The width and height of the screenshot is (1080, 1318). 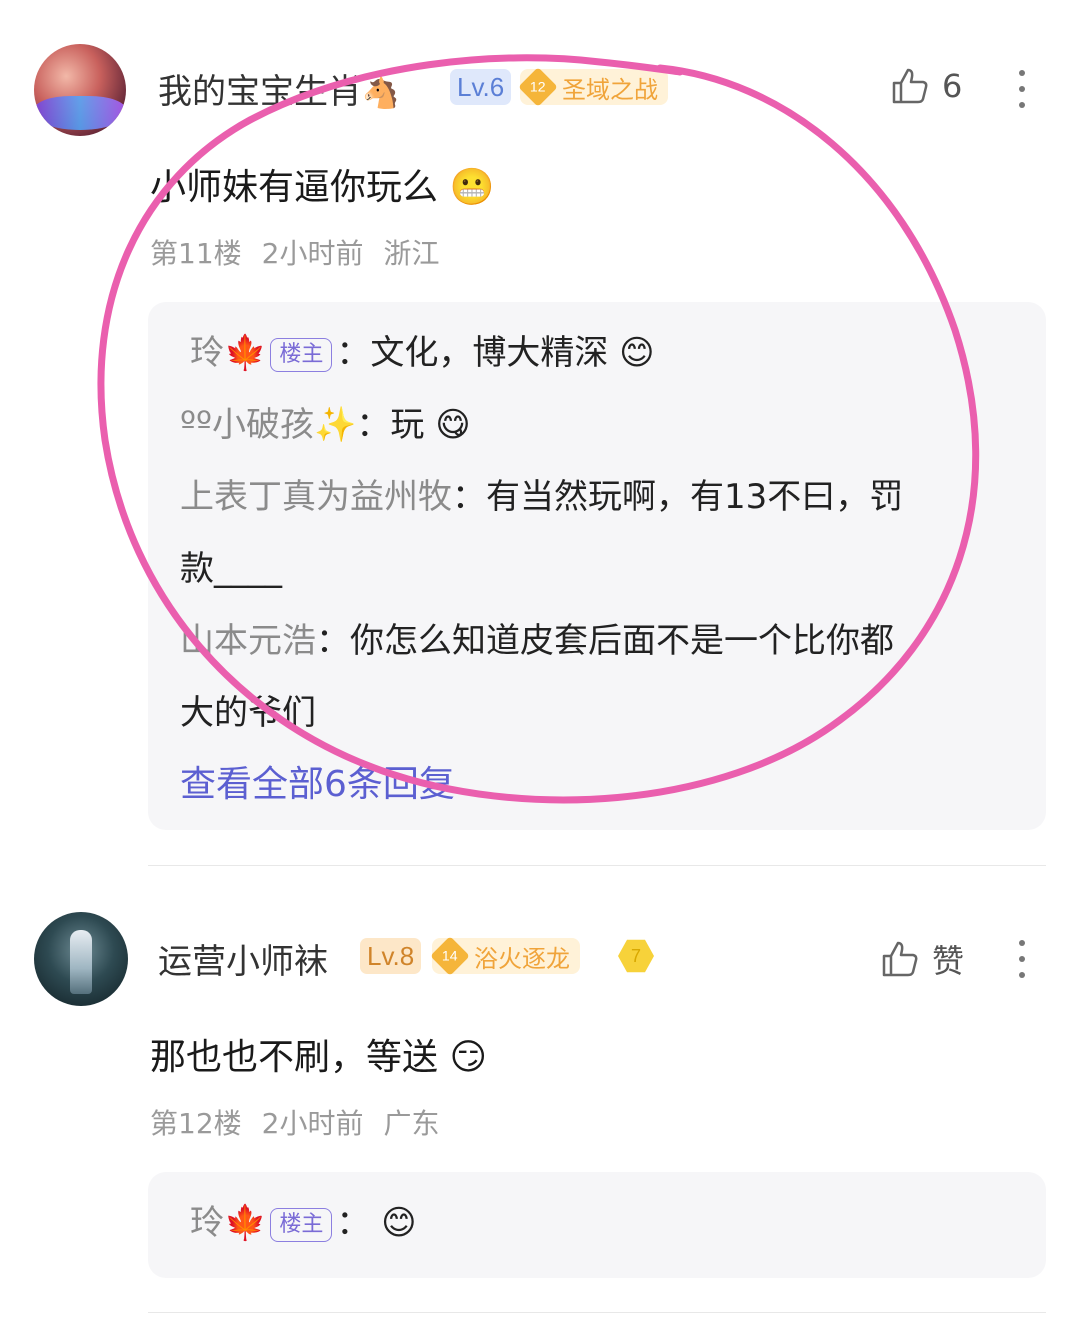 I want to click on medal-name: 浴火逐龙, so click(x=522, y=958).